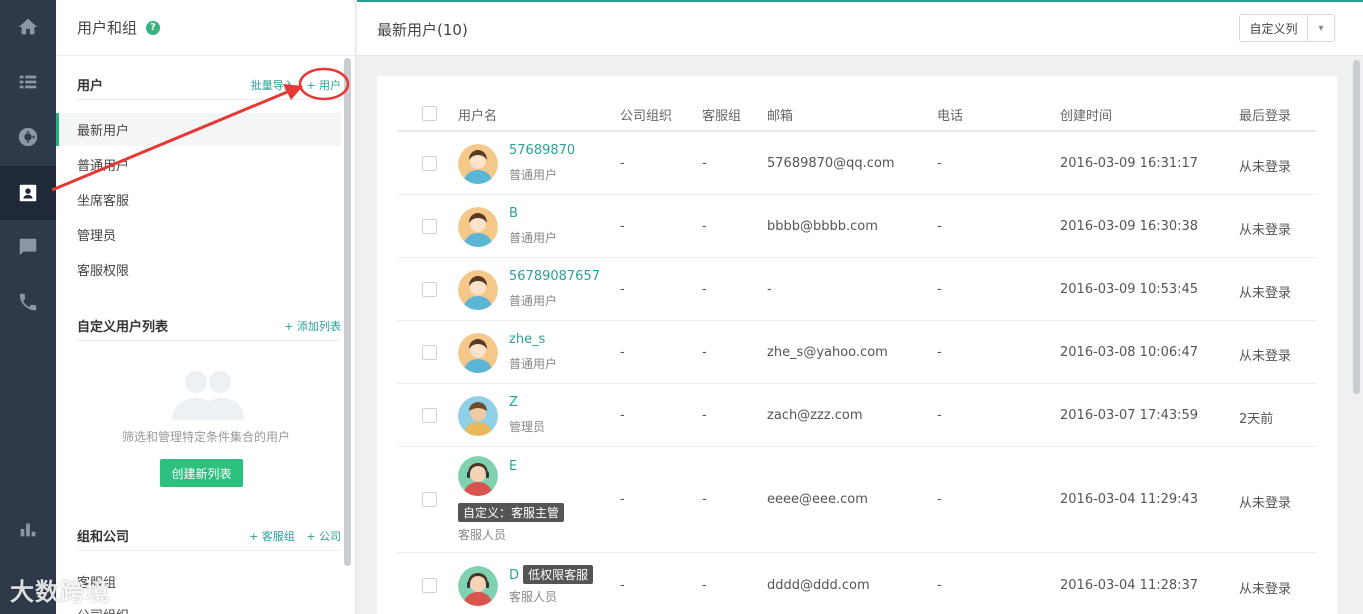  I want to click on email-cell: dddd@ddd.com, so click(818, 585).